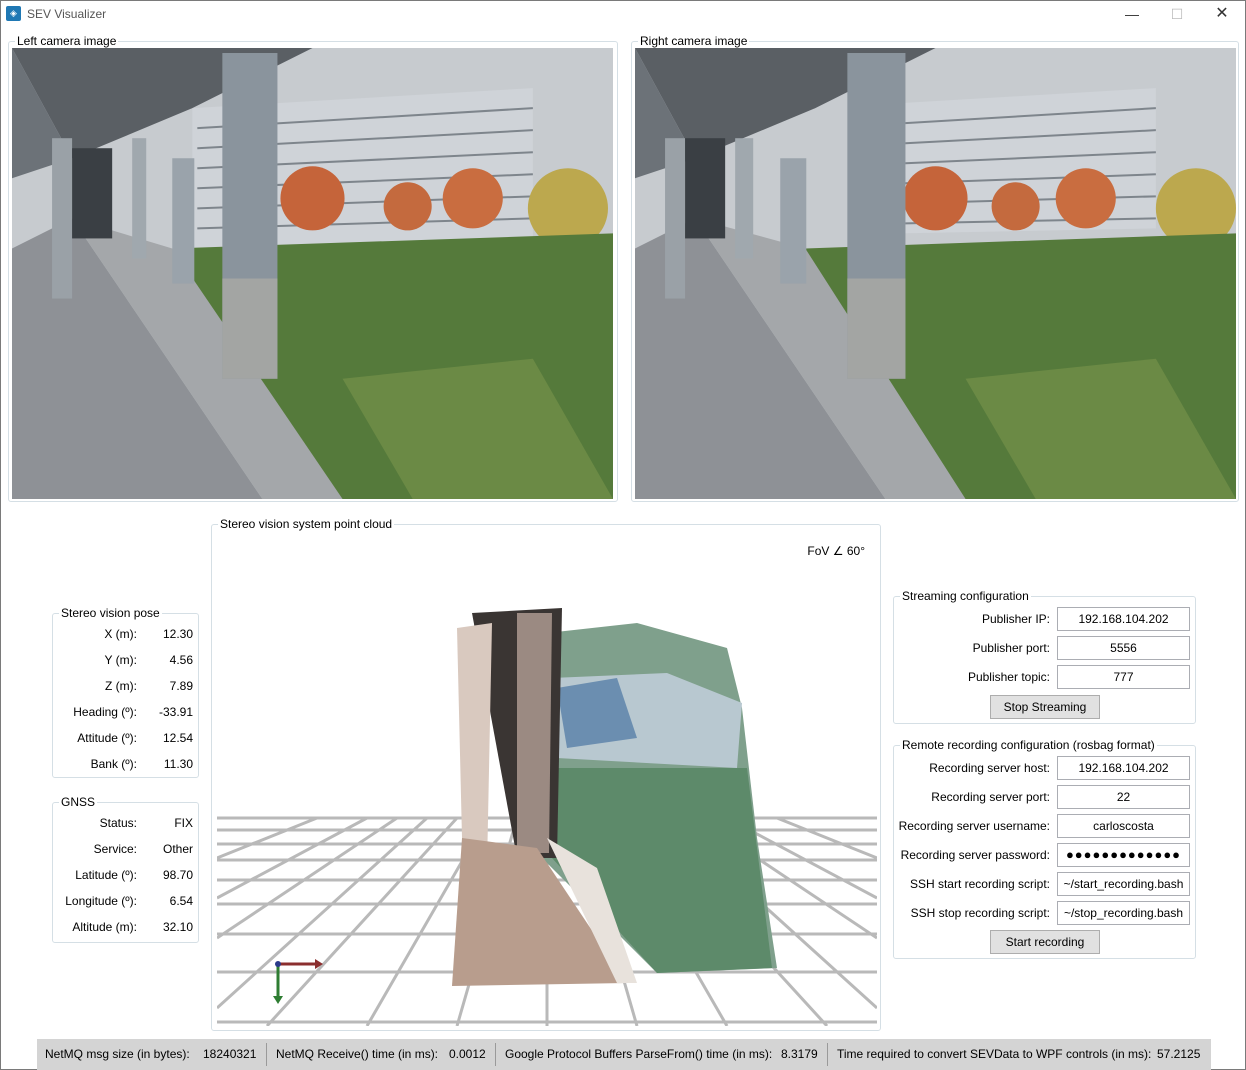 This screenshot has width=1246, height=1070. I want to click on publisher-ip-row: Publisher IP: 192.168.104.202, so click(1042, 619).